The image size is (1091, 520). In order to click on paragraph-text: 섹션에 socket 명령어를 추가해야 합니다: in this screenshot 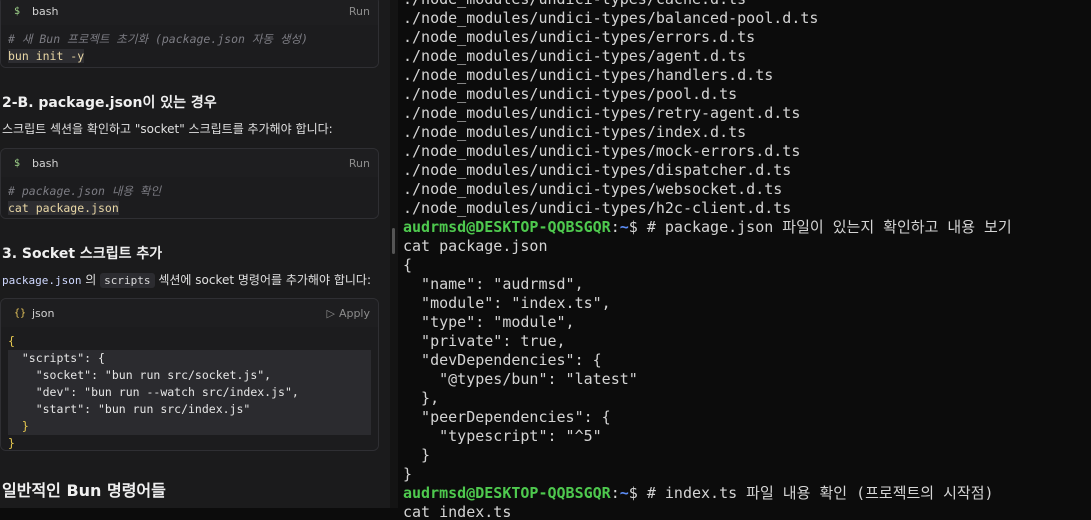, I will do `click(262, 280)`.